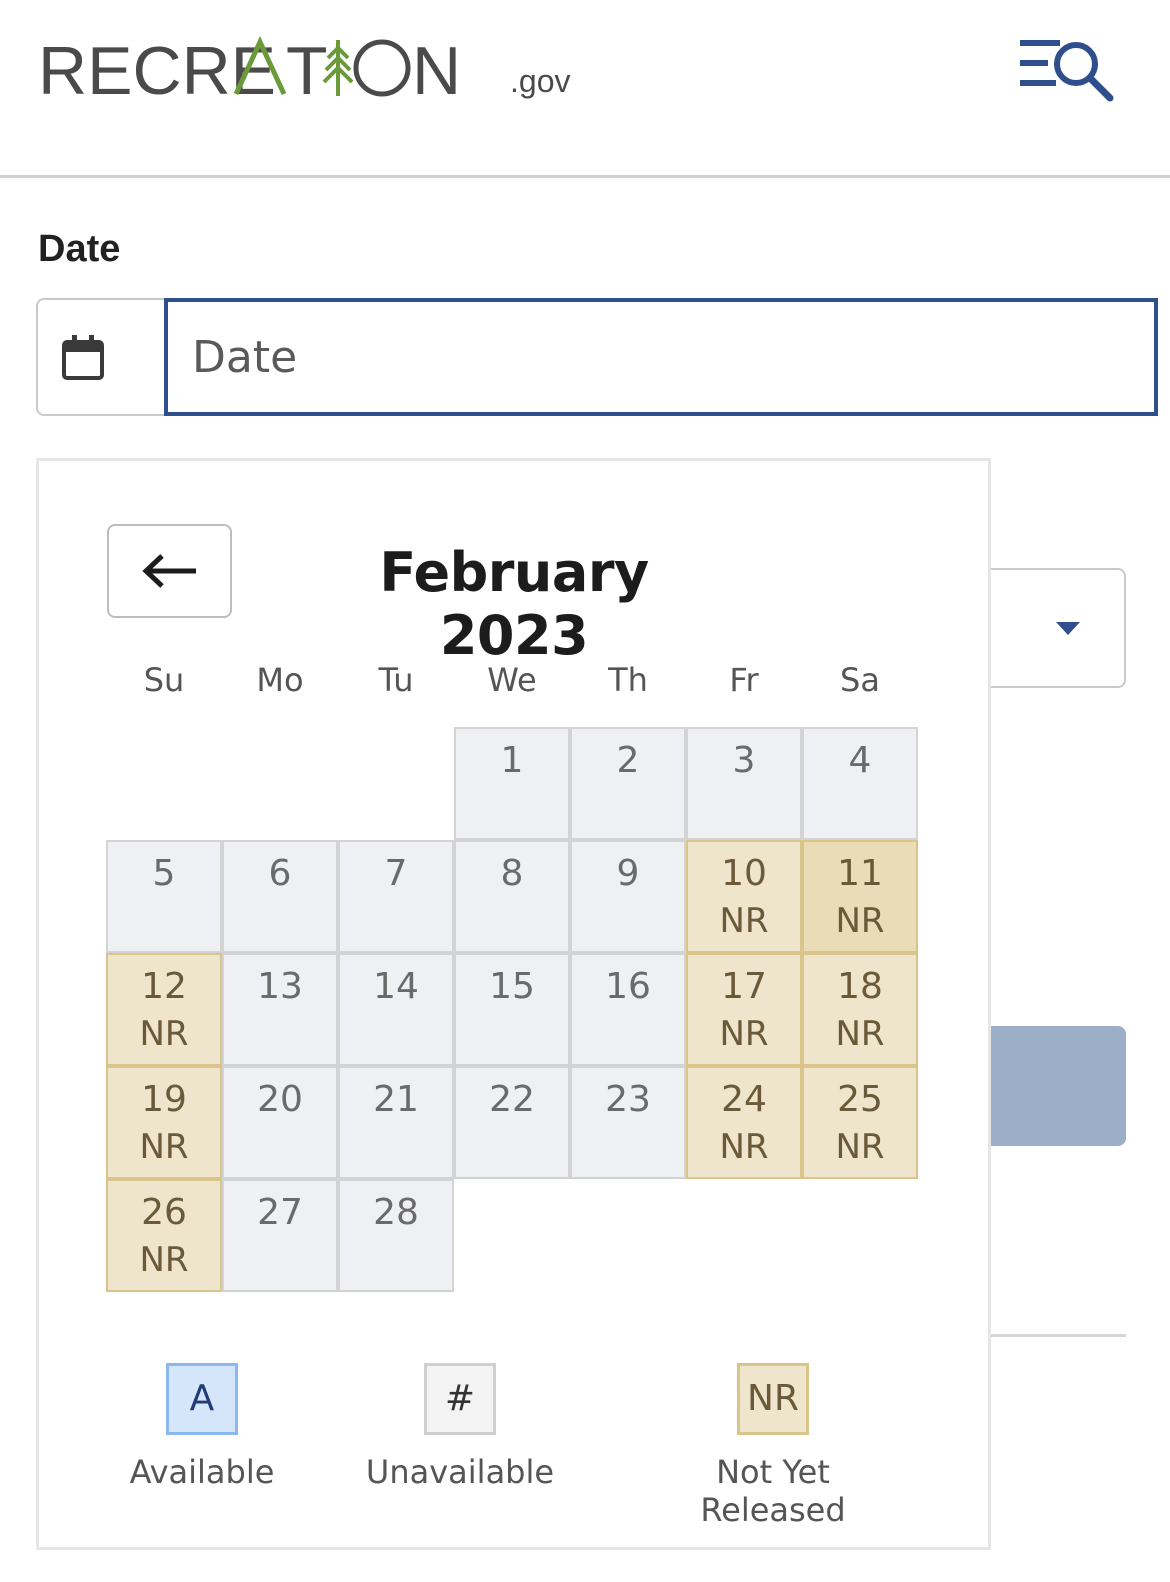 The image size is (1170, 1582). I want to click on day-number: 3, so click(744, 760).